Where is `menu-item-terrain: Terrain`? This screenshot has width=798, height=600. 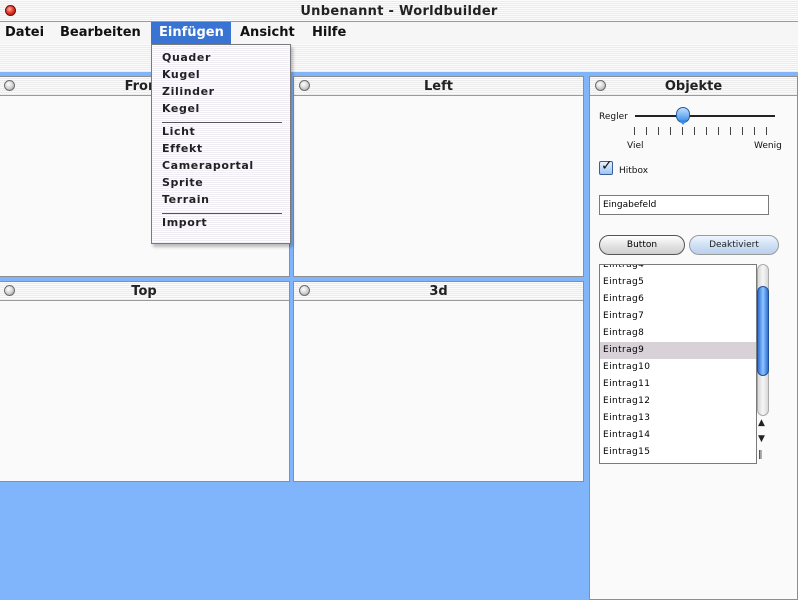 menu-item-terrain: Terrain is located at coordinates (186, 200).